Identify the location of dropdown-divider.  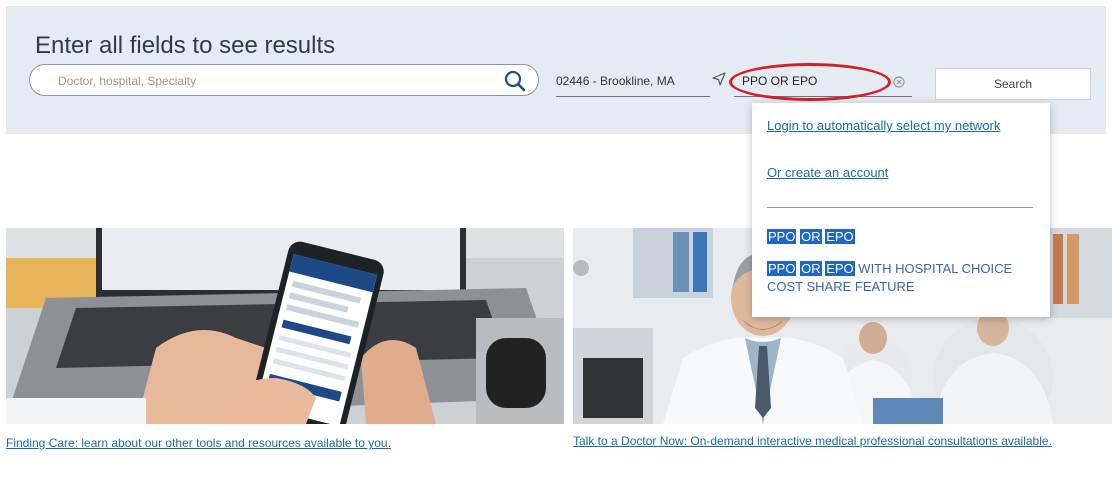
(900, 207).